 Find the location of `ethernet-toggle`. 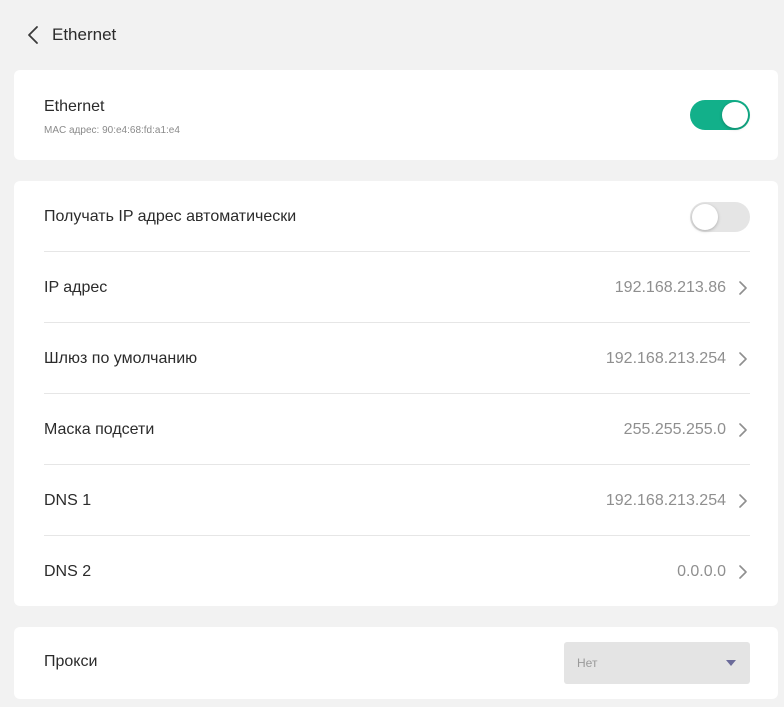

ethernet-toggle is located at coordinates (720, 115).